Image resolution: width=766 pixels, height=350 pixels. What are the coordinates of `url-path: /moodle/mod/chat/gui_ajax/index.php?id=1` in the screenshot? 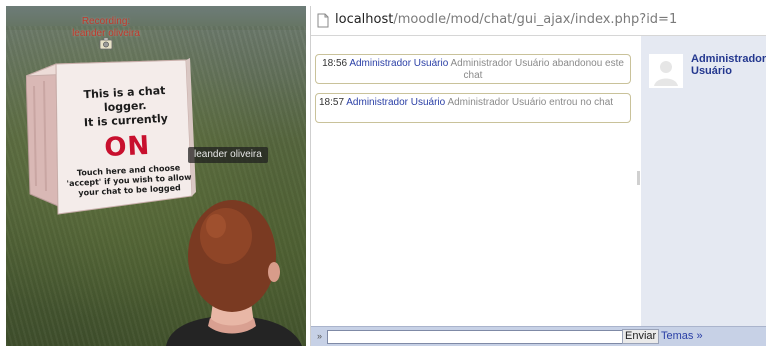 It's located at (535, 19).